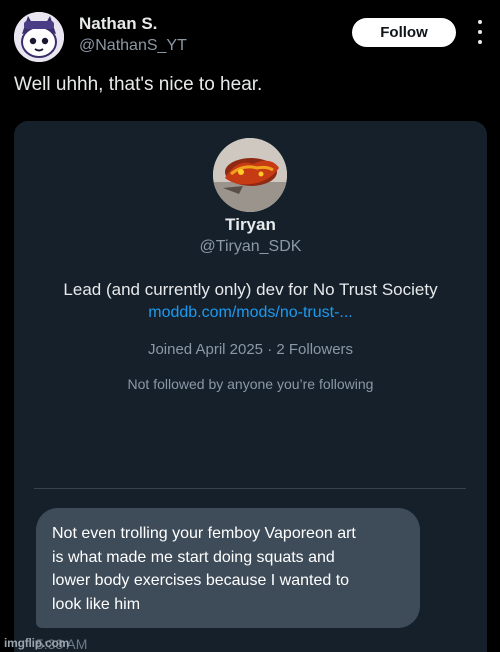  I want to click on post-header: Nathan S. @NathanS_YT Follow, so click(250, 35).